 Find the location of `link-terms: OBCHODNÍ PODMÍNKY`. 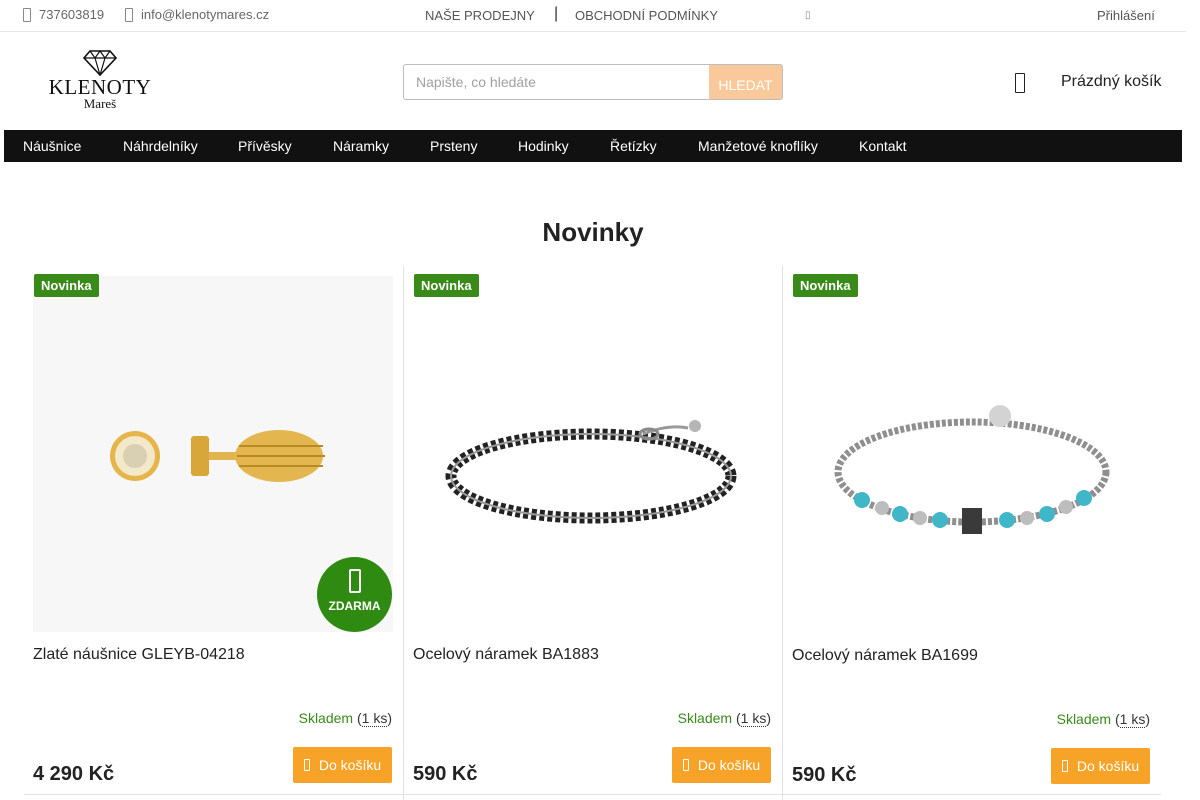

link-terms: OBCHODNÍ PODMÍNKY is located at coordinates (646, 15).